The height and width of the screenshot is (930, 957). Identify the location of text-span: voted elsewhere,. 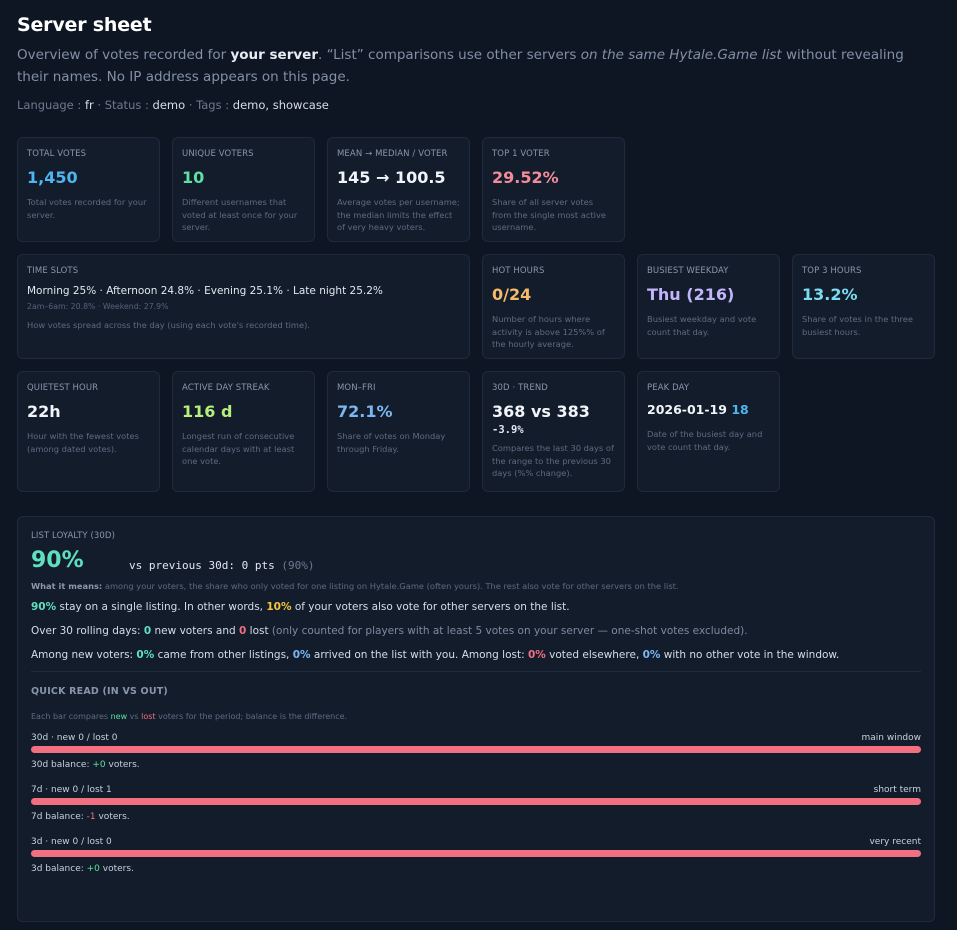
(594, 655).